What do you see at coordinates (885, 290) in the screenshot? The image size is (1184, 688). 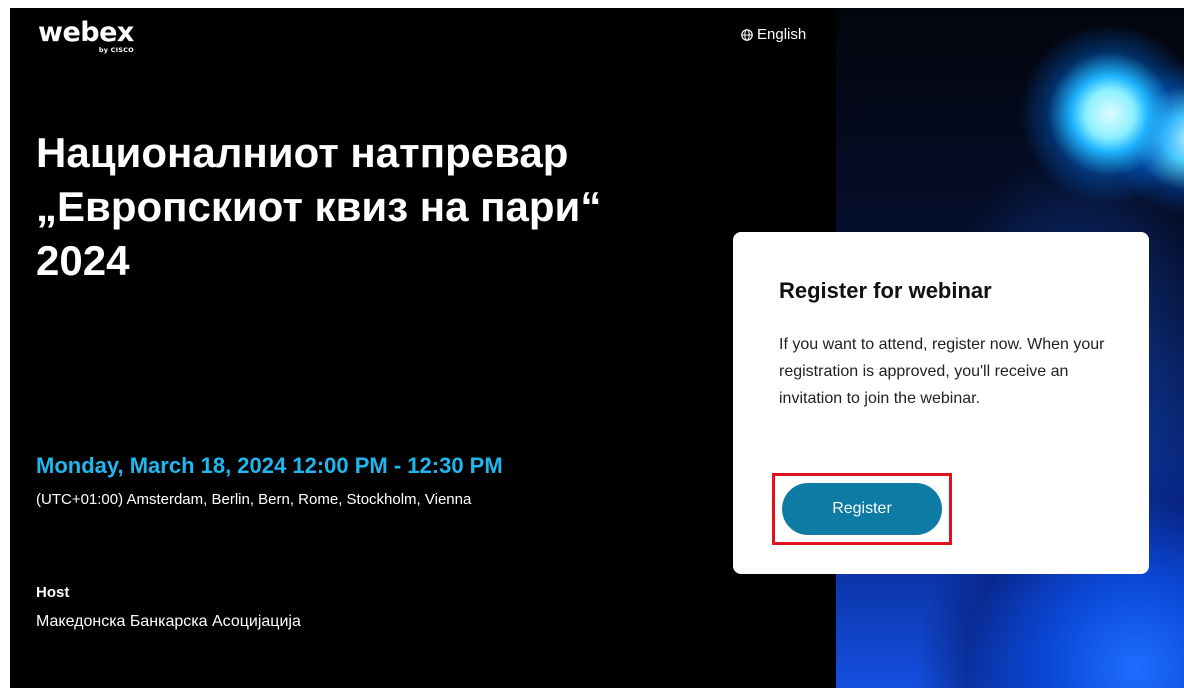 I see `registration-heading: Register for webinar` at bounding box center [885, 290].